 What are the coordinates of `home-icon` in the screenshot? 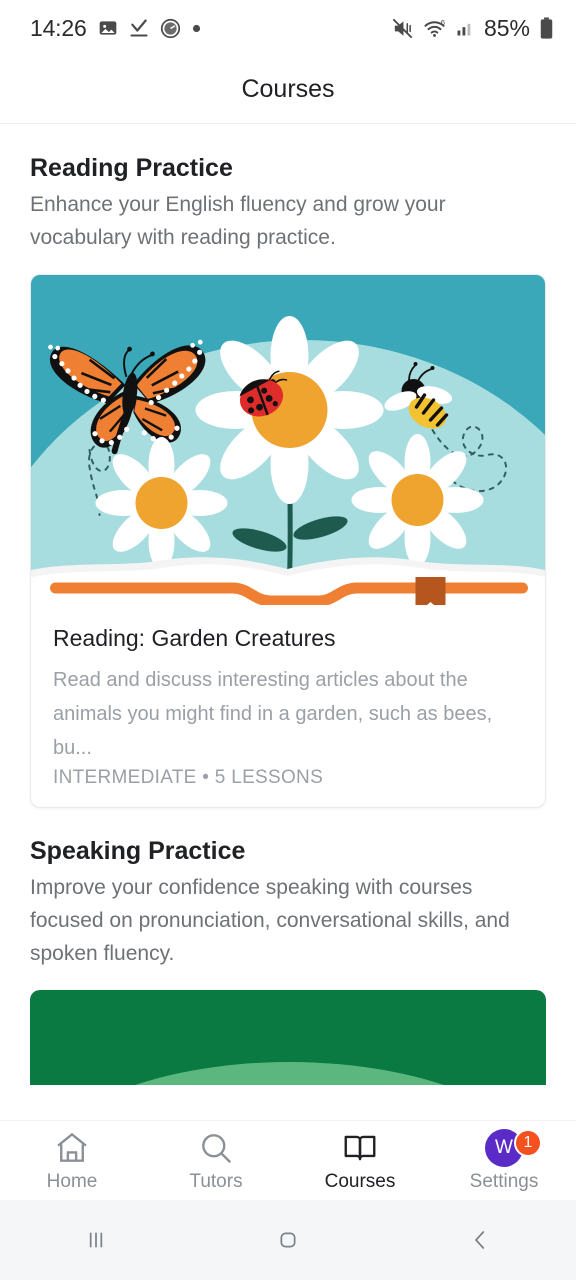 It's located at (72, 1148).